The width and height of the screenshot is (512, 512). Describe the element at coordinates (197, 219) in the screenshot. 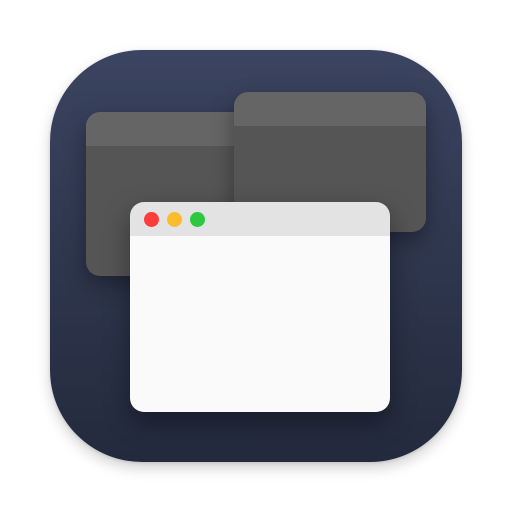

I see `zoom-dot-icon` at that location.